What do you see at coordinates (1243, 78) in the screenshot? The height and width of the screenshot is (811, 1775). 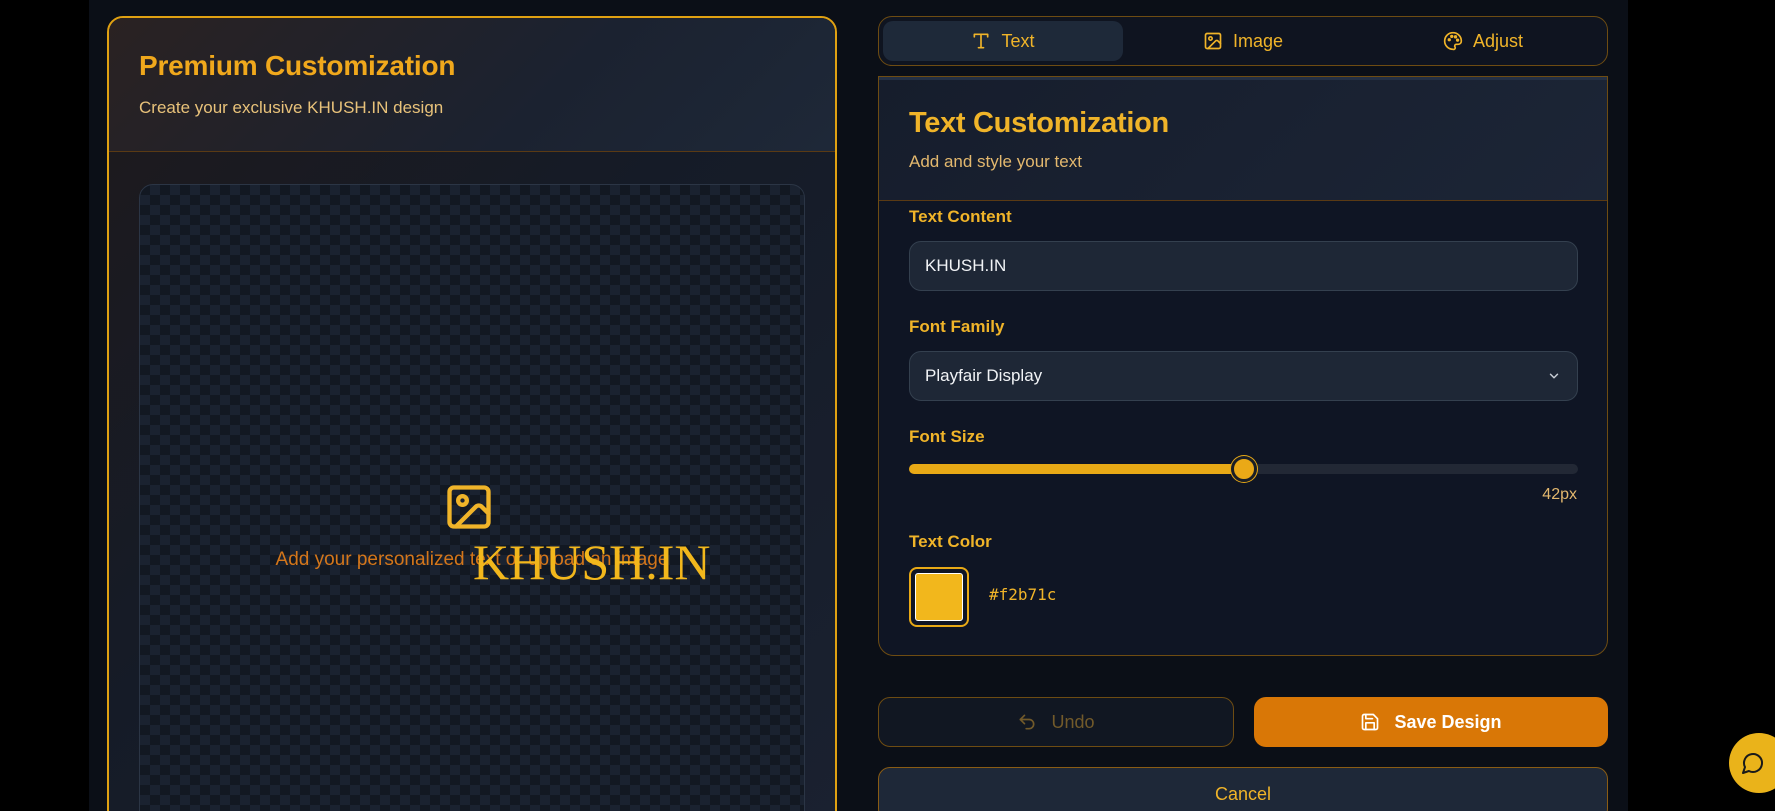 I see `panel-top-border` at bounding box center [1243, 78].